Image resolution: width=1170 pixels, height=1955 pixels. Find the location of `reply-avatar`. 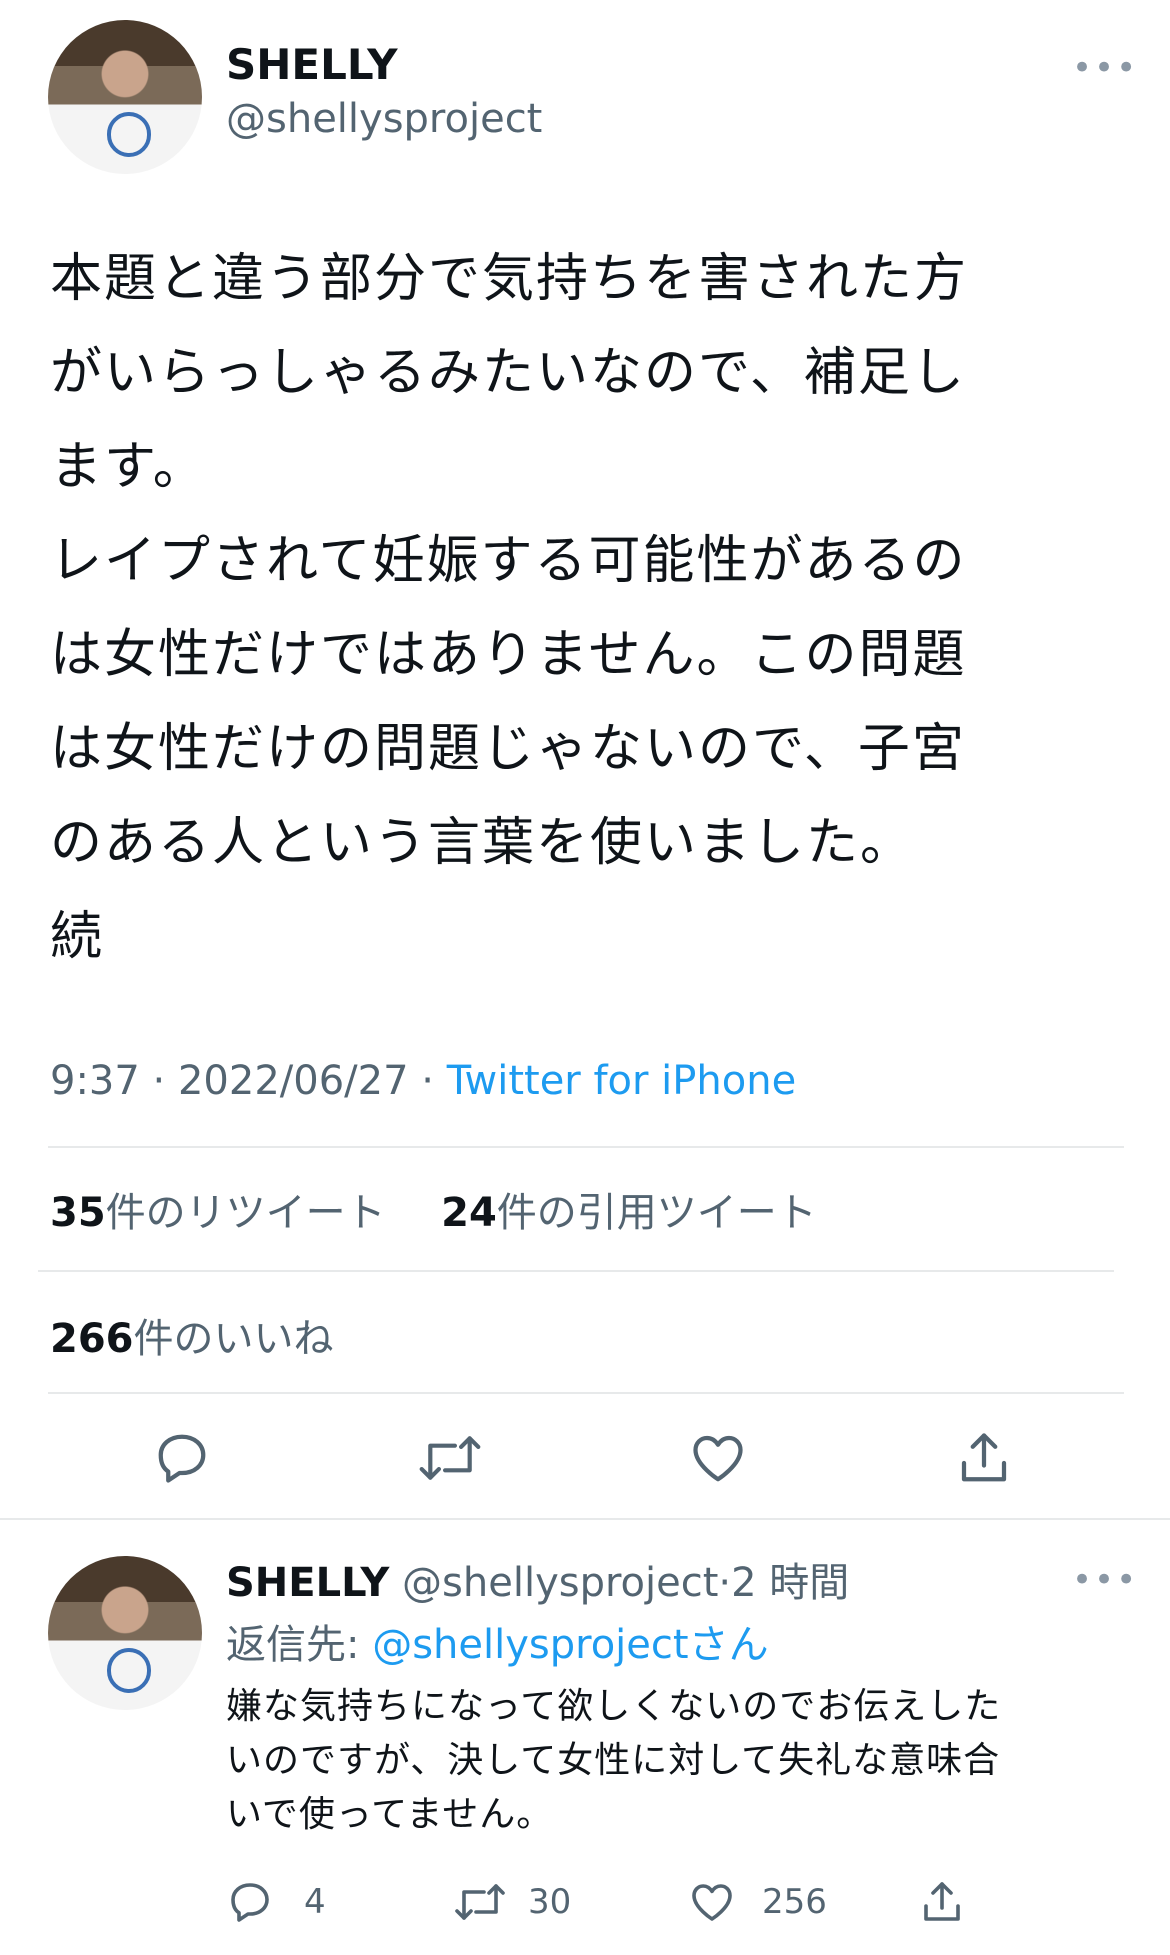

reply-avatar is located at coordinates (125, 1633).